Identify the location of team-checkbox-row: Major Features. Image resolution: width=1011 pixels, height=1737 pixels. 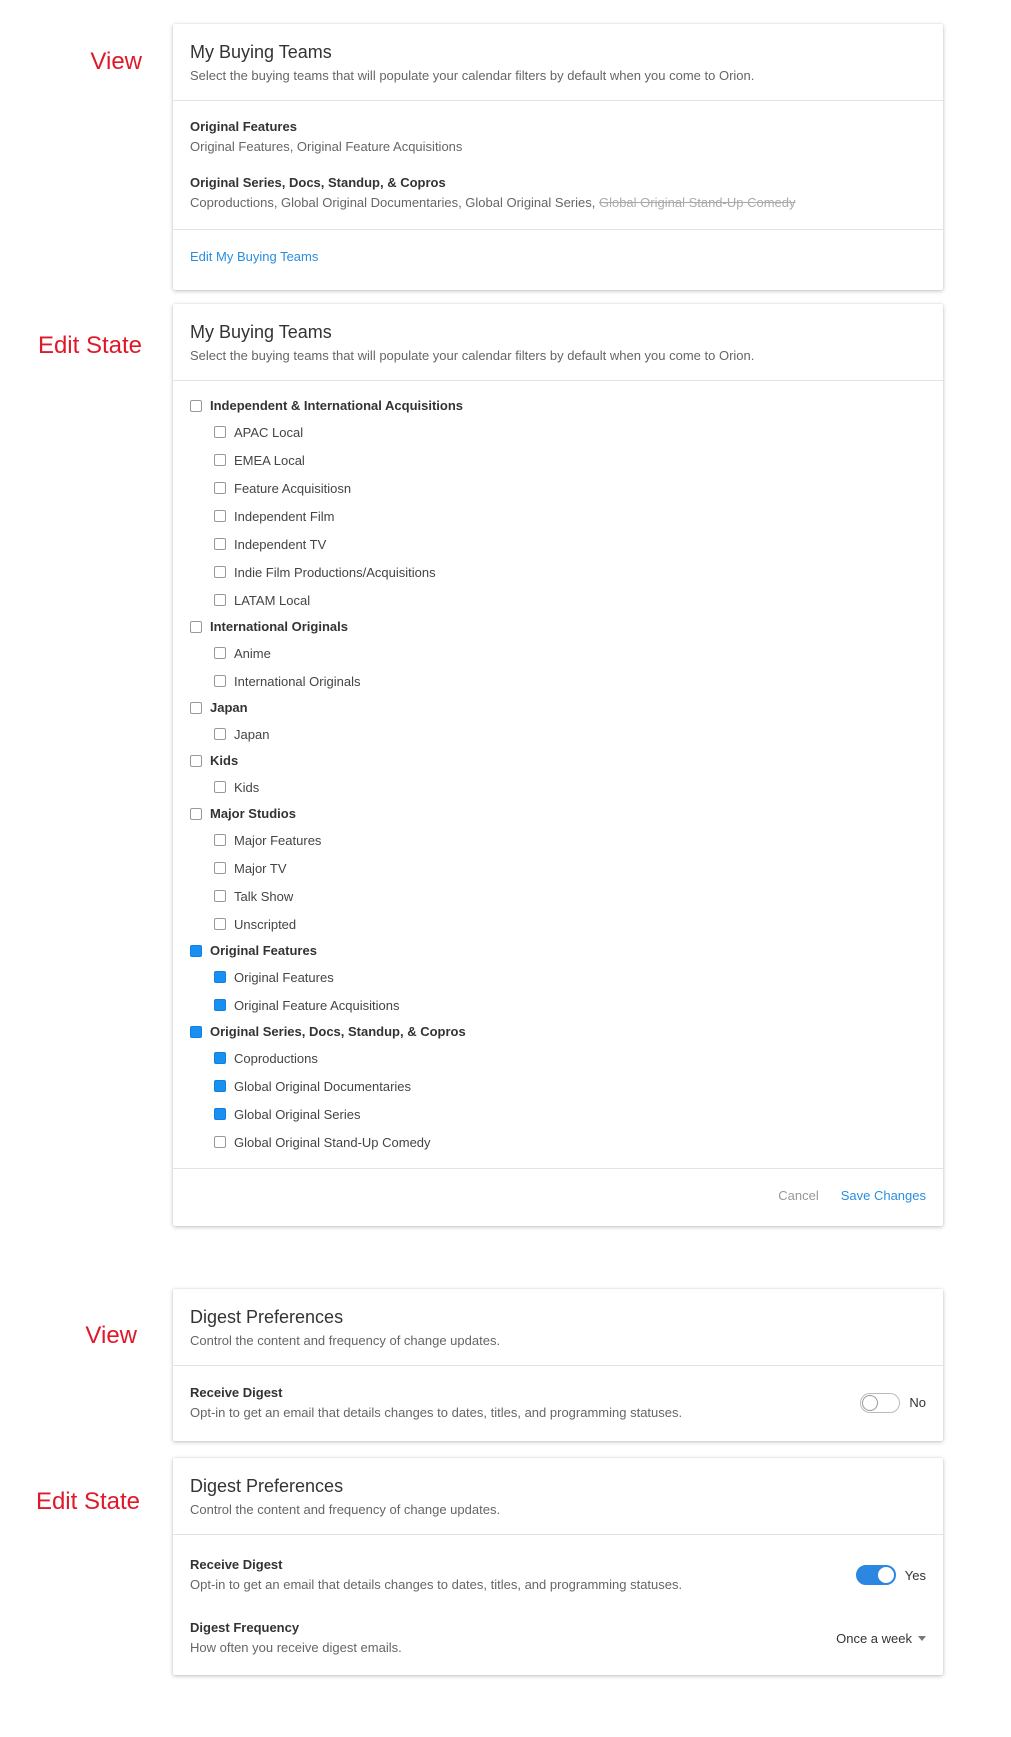
(558, 840).